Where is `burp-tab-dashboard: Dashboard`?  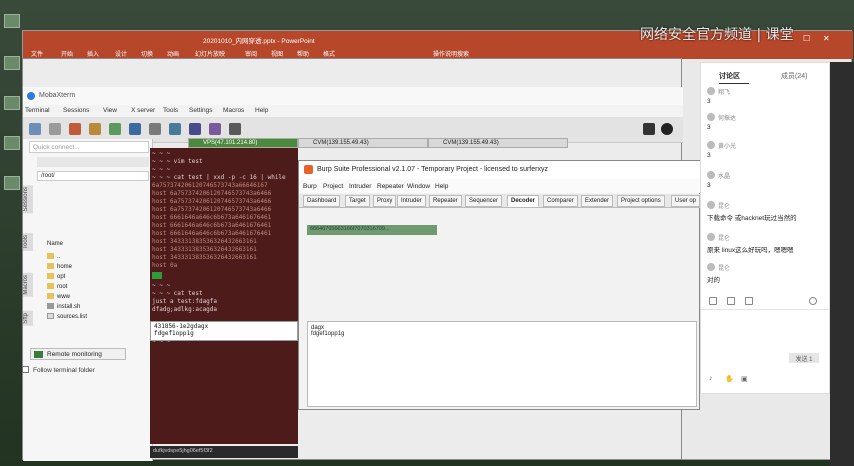
burp-tab-dashboard: Dashboard is located at coordinates (322, 201).